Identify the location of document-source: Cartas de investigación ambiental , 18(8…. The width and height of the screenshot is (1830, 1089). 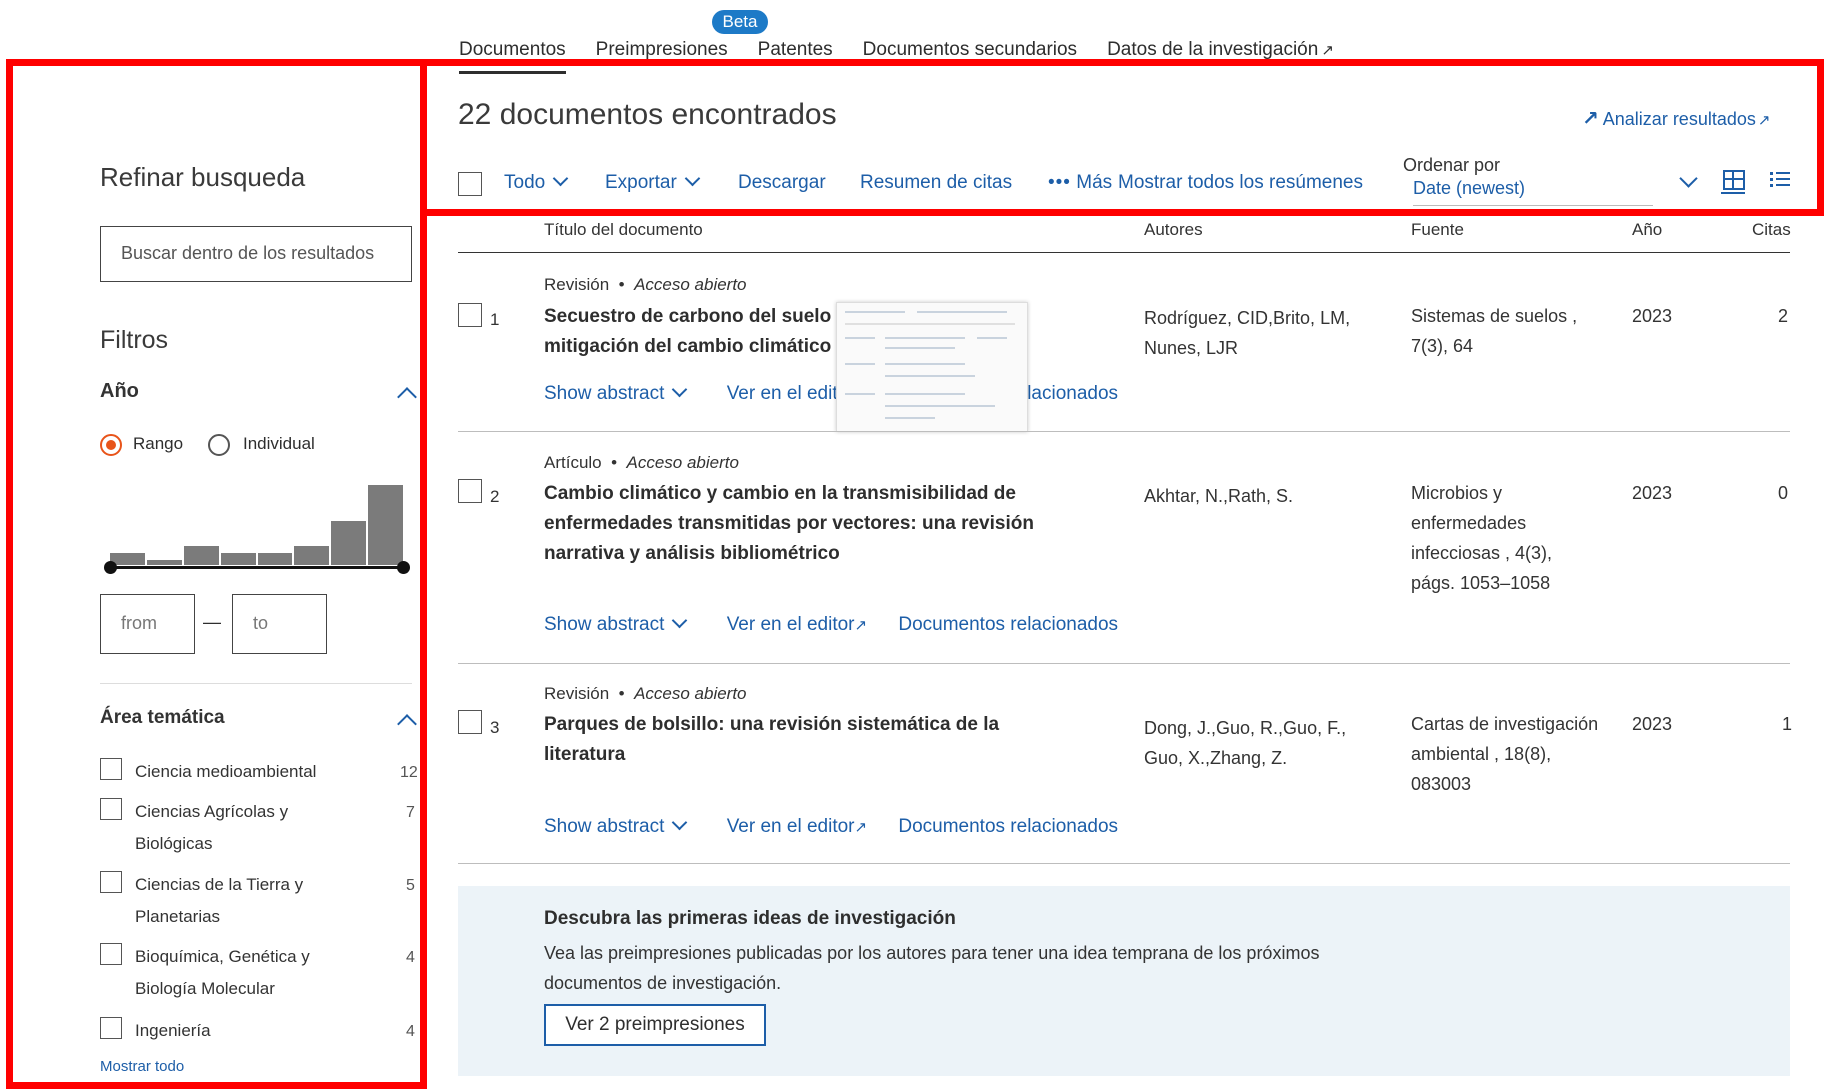
(1504, 754).